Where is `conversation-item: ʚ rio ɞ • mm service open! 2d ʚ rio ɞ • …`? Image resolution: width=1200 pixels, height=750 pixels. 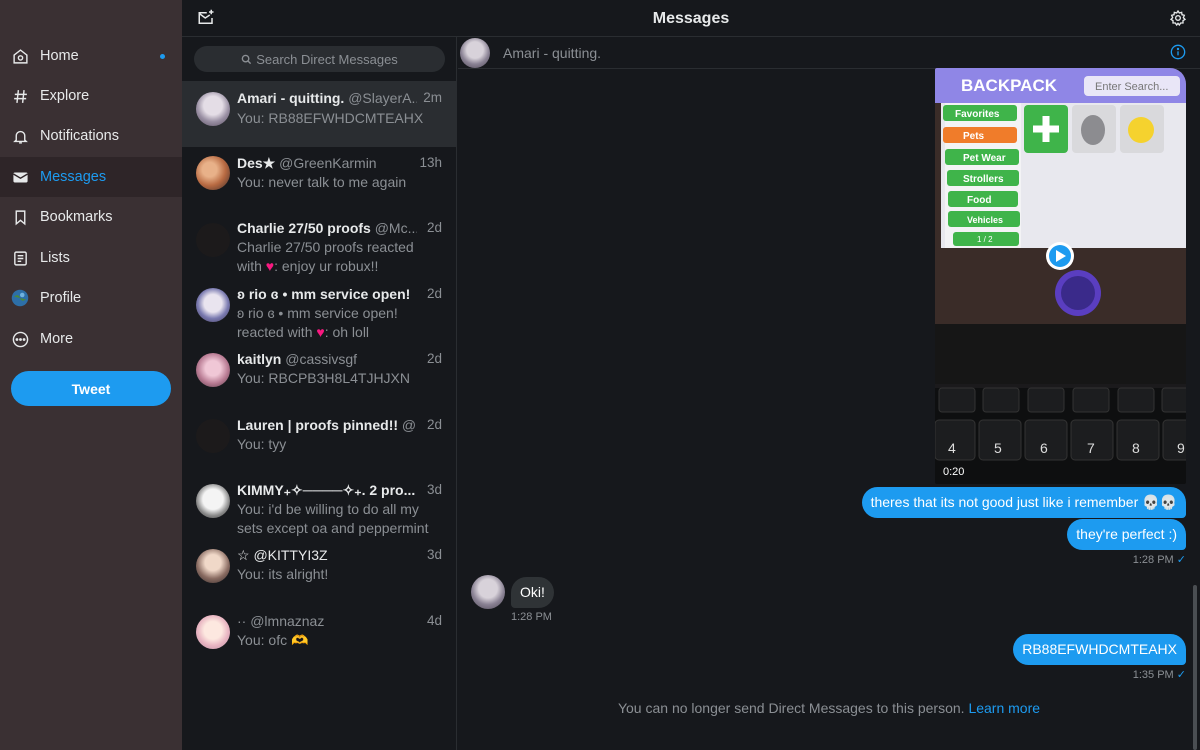 conversation-item: ʚ rio ɞ • mm service open! 2d ʚ rio ɞ • … is located at coordinates (319, 312).